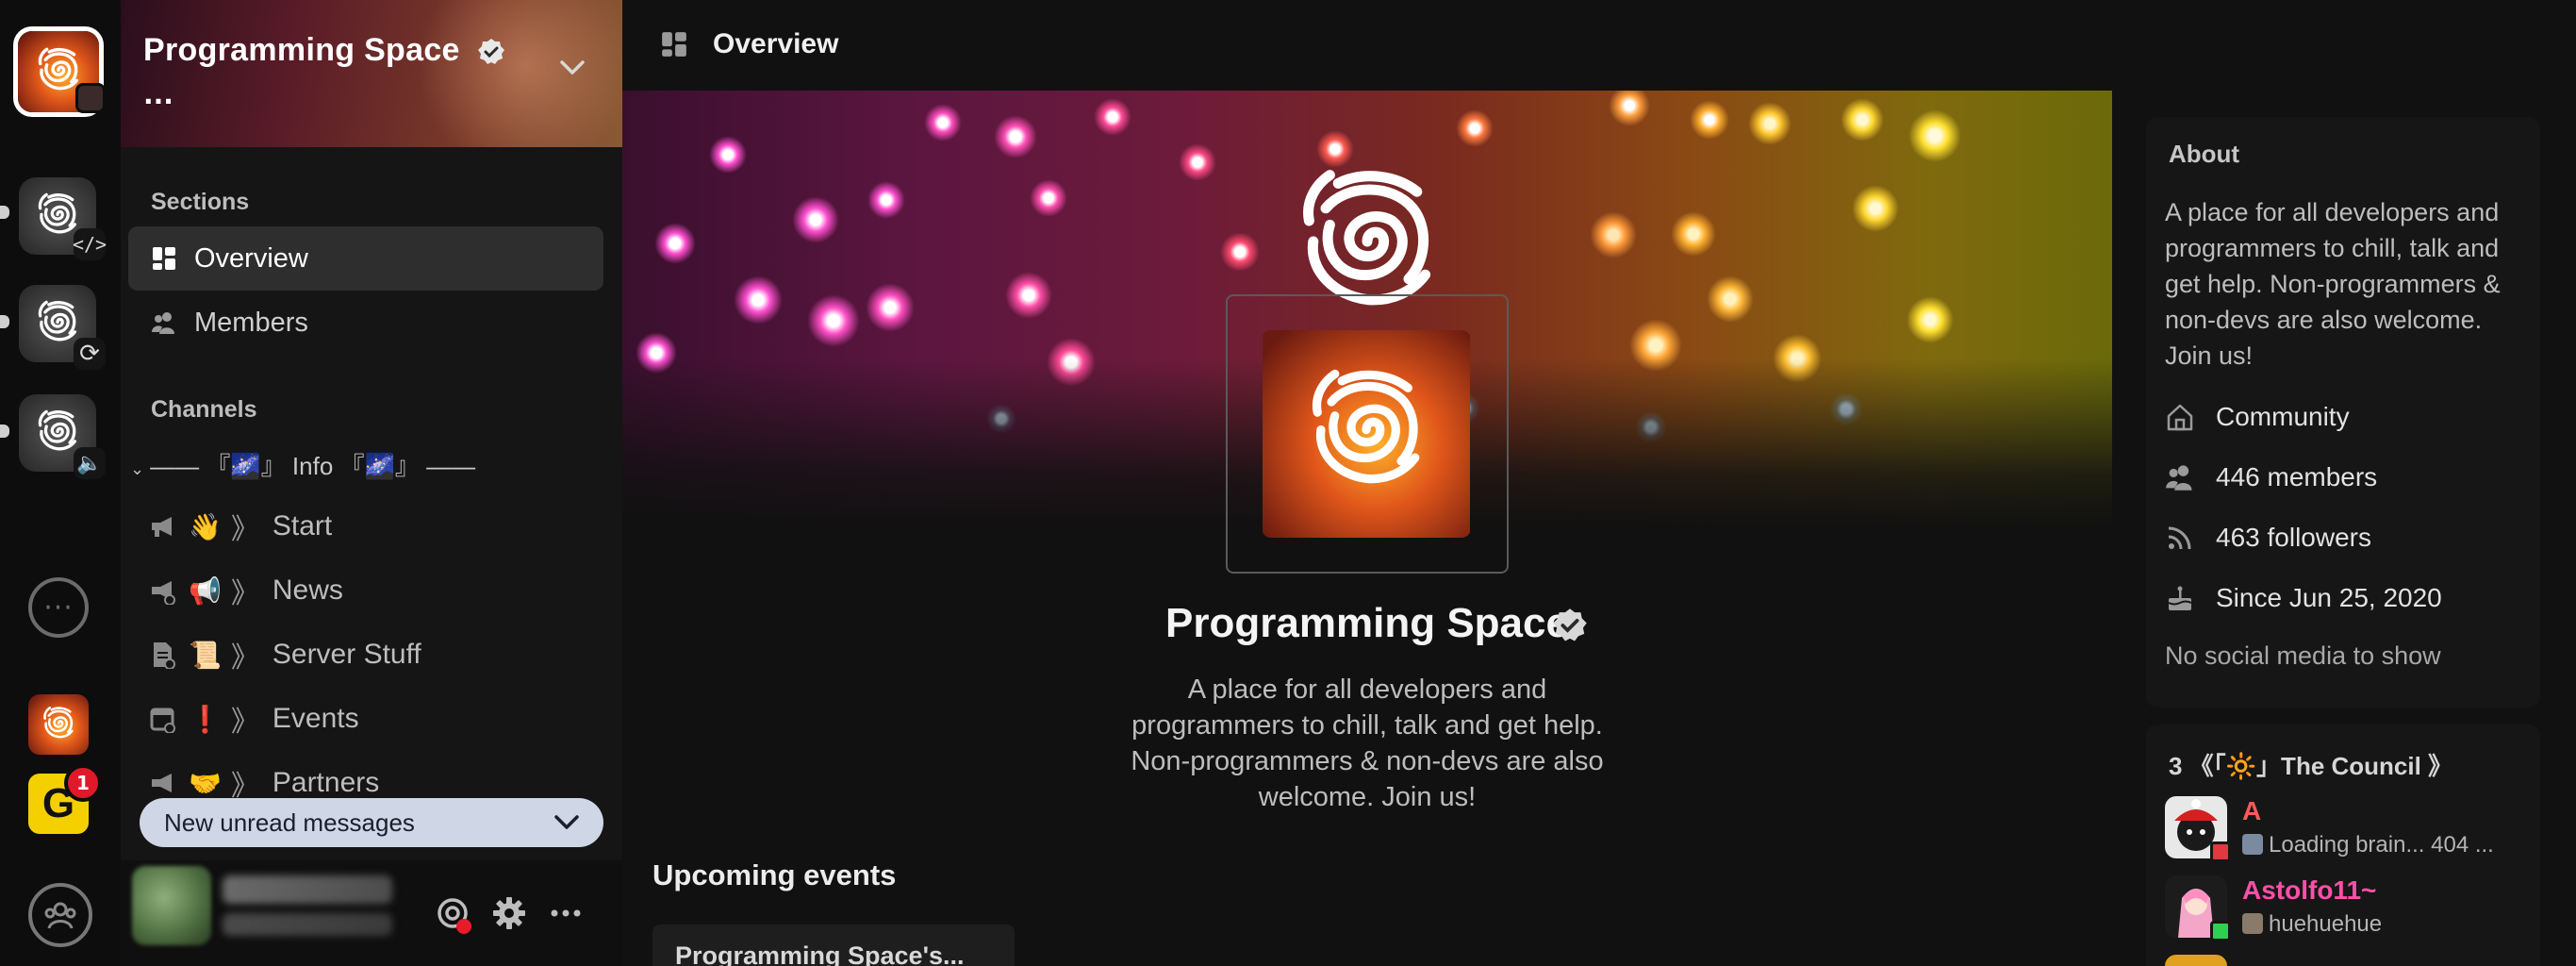 Image resolution: width=2576 pixels, height=966 pixels. Describe the element at coordinates (463, 926) in the screenshot. I see `recording-dot` at that location.